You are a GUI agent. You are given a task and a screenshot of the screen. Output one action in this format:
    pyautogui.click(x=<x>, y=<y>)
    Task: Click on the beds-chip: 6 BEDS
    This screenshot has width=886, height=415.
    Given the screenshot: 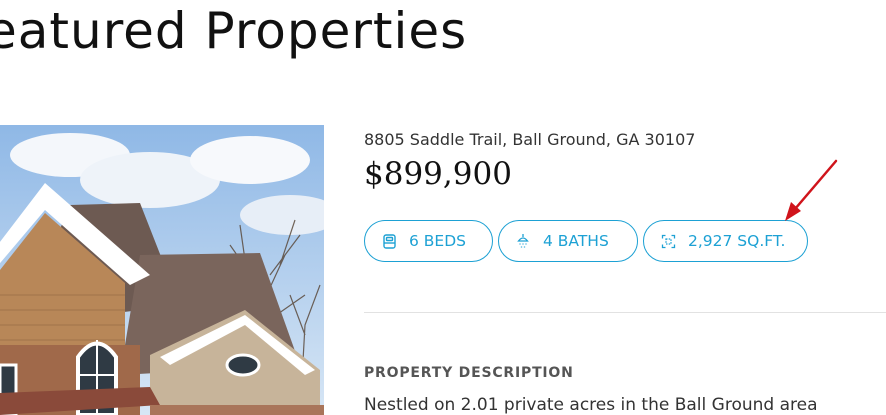 What is the action you would take?
    pyautogui.click(x=428, y=241)
    